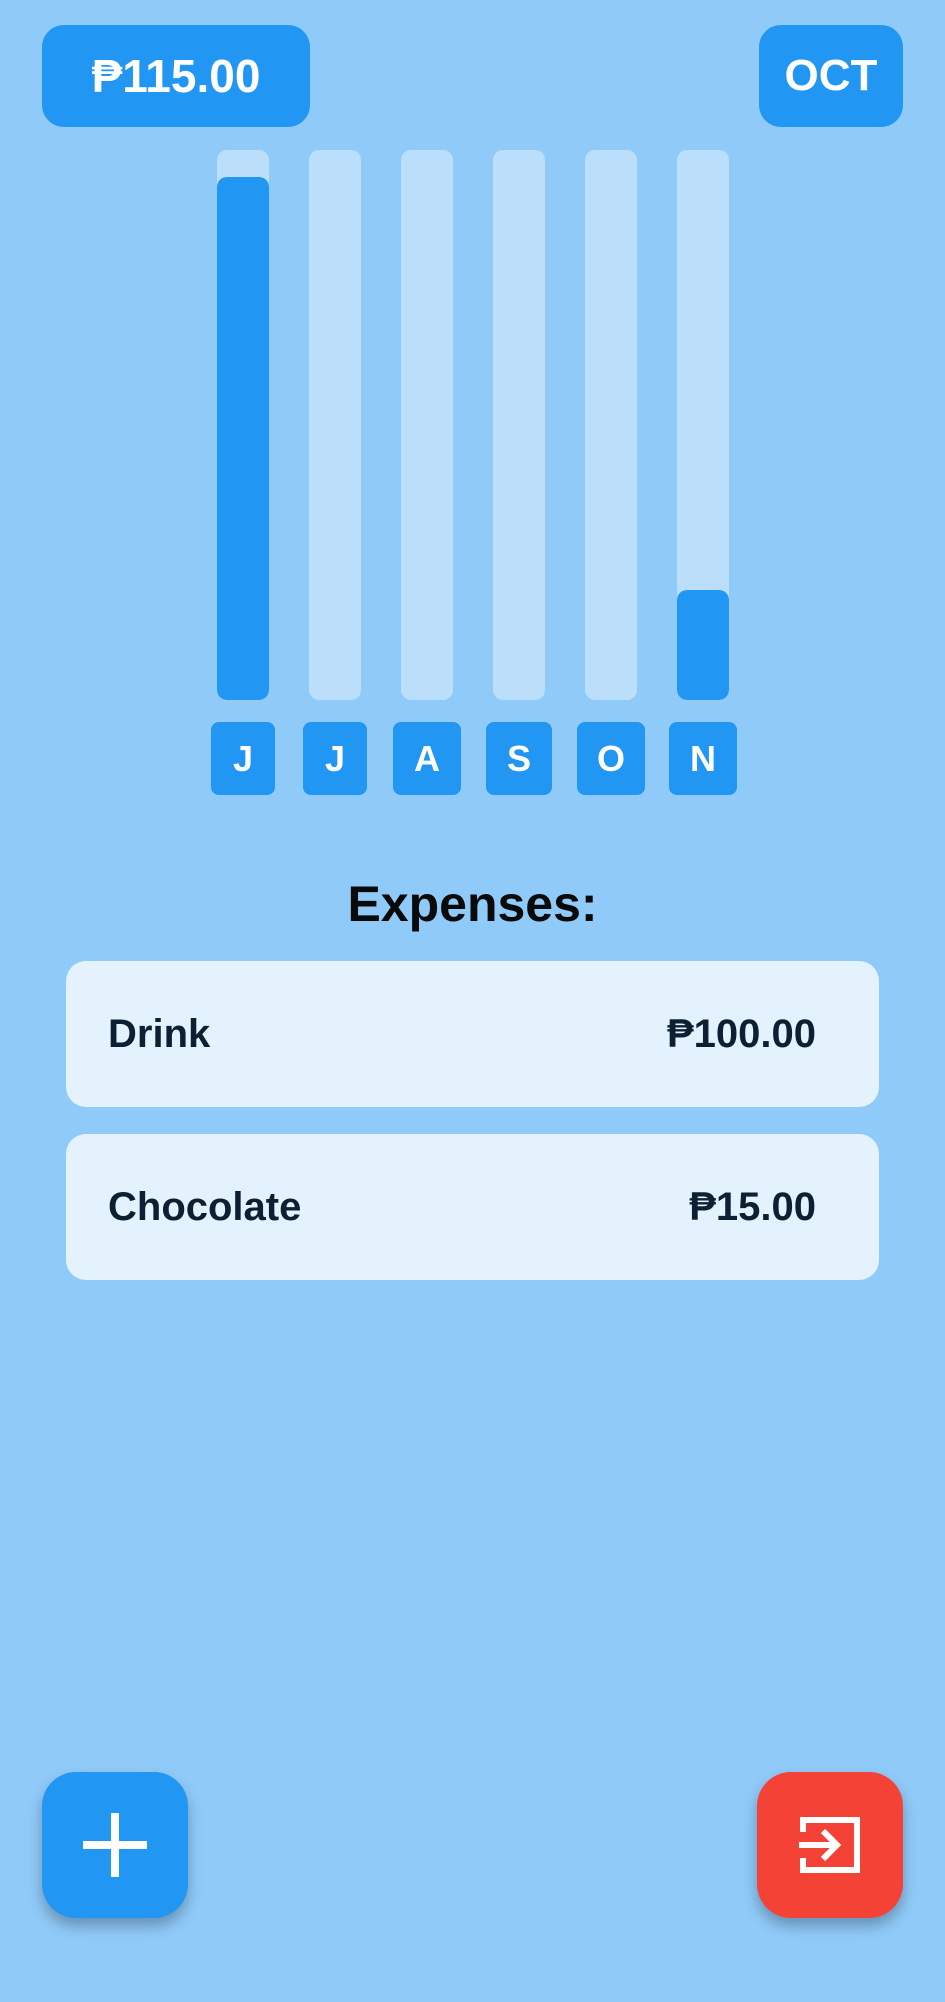  Describe the element at coordinates (472, 904) in the screenshot. I see `expenses-heading: Expenses:` at that location.